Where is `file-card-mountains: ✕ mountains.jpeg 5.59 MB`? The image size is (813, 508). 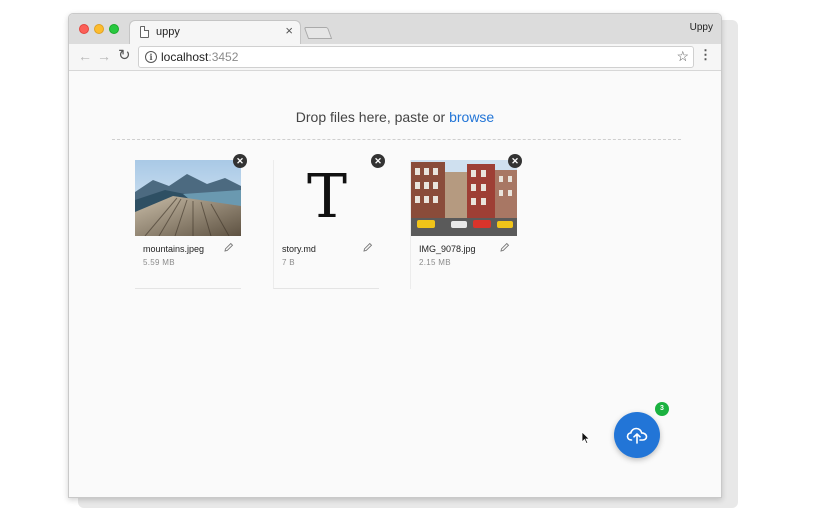 file-card-mountains: ✕ mountains.jpeg 5.59 MB is located at coordinates (191, 221).